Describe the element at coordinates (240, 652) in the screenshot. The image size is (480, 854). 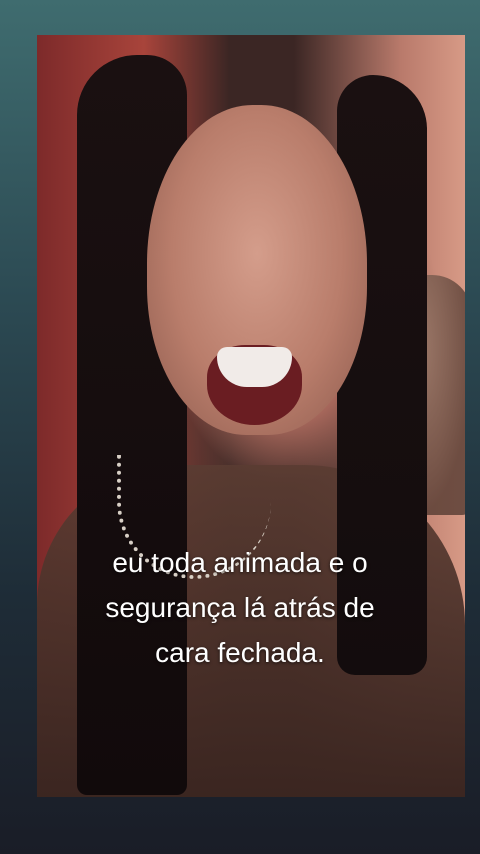
I see `caption-line-3: cara fechada.` at that location.